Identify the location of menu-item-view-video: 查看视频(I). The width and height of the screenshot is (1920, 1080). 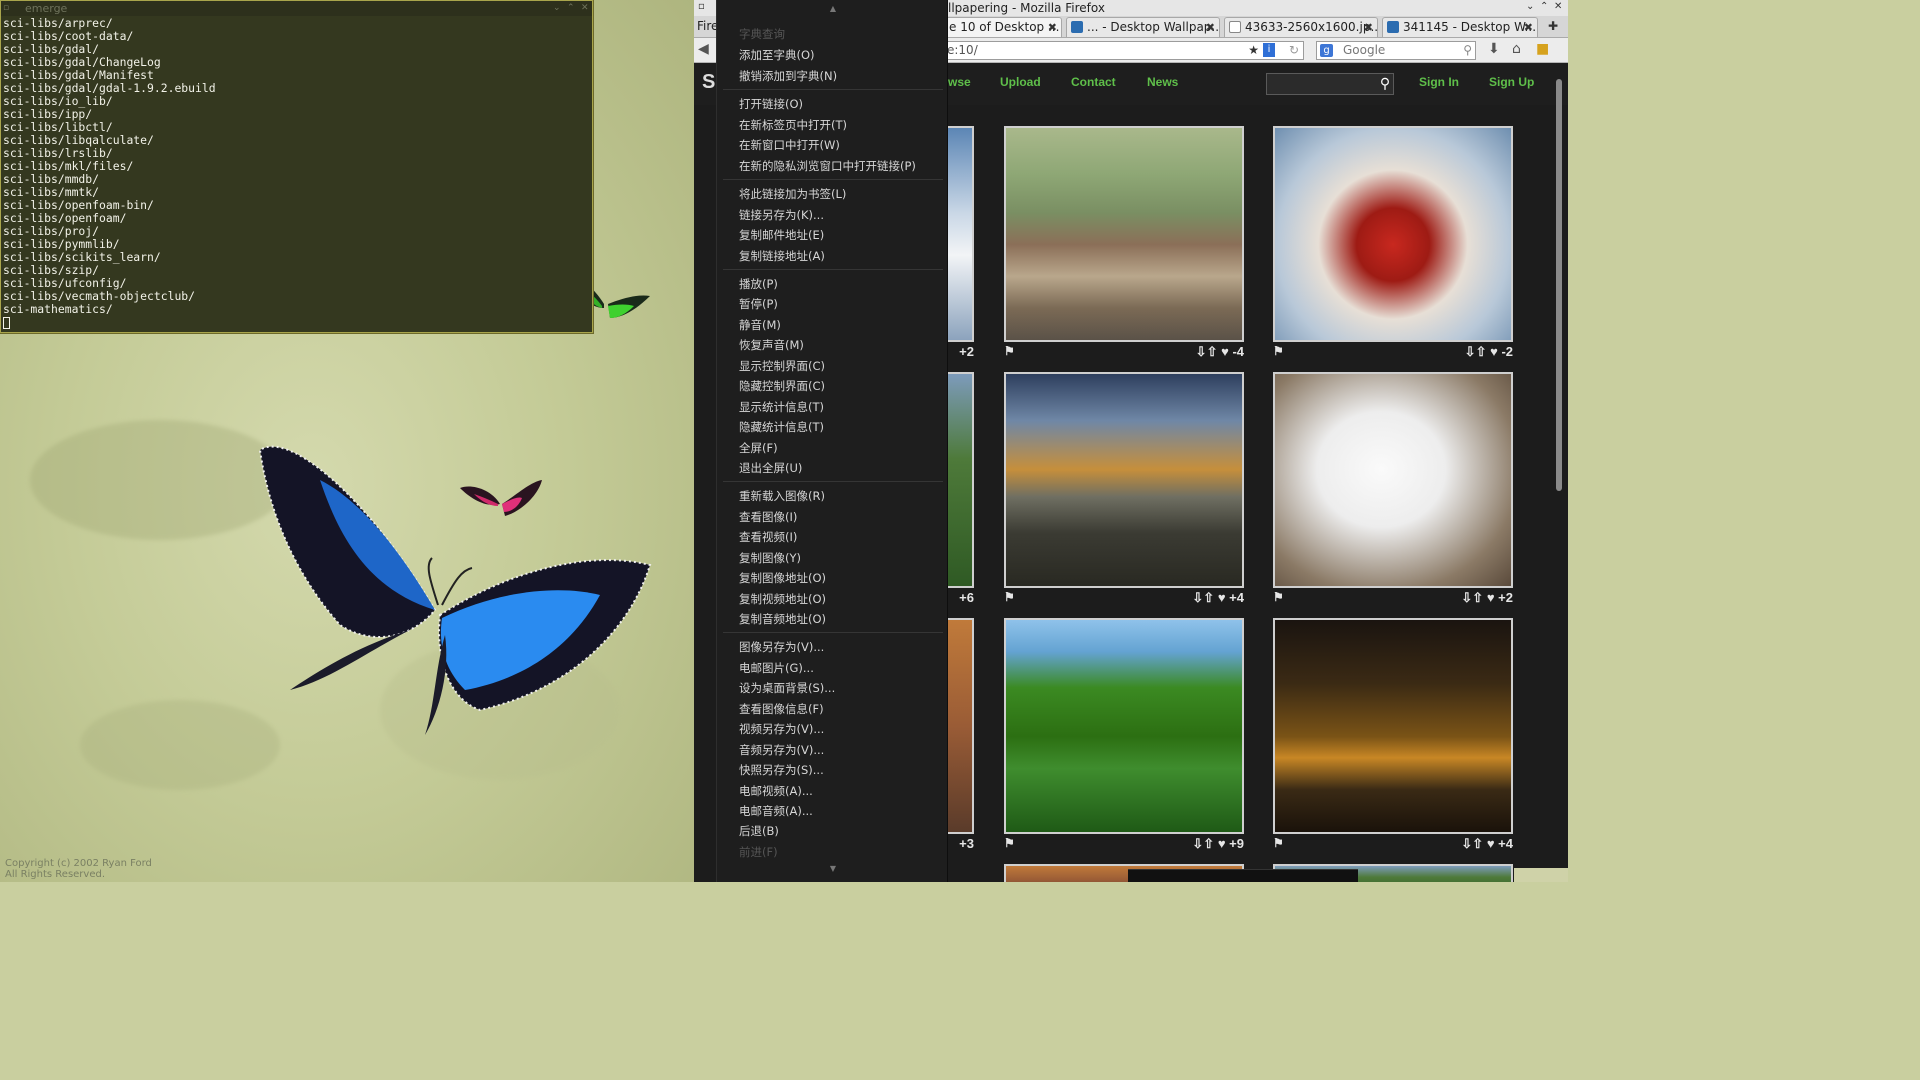
(768, 537).